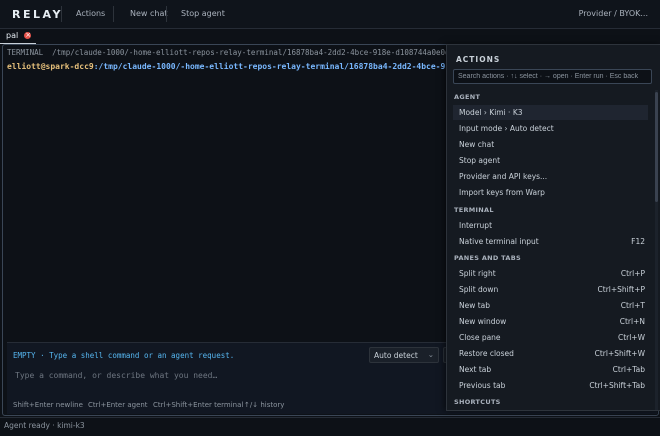  Describe the element at coordinates (118, 405) in the screenshot. I see `hint-agent: Ctrl+Enter agent` at that location.